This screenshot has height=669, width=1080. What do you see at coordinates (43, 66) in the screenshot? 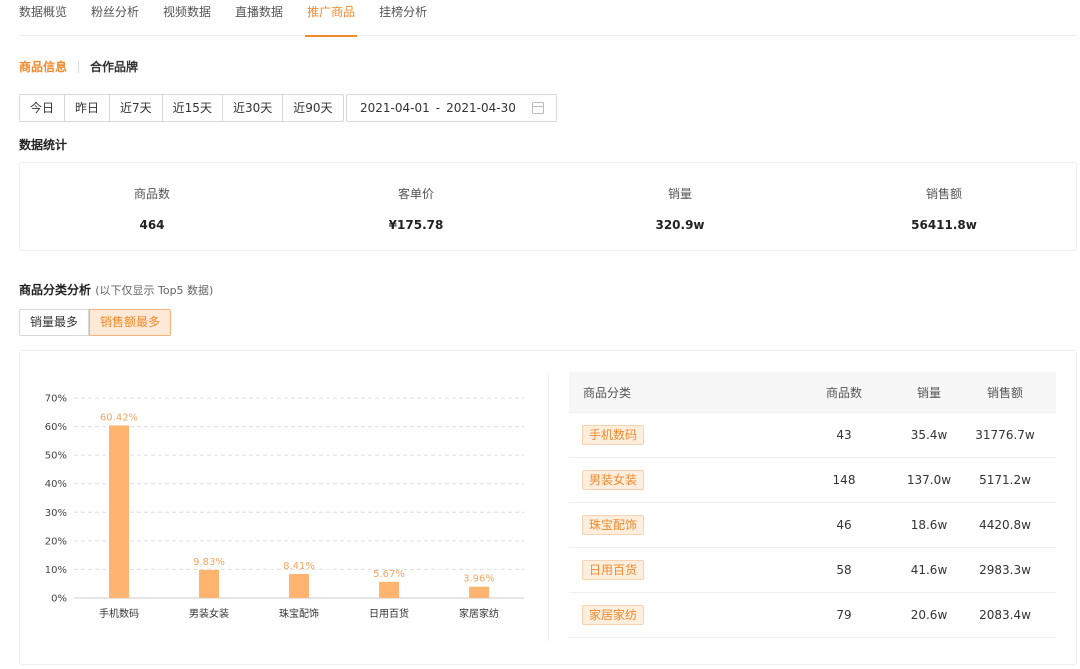
I see `subnav-product-info: 商品信息` at bounding box center [43, 66].